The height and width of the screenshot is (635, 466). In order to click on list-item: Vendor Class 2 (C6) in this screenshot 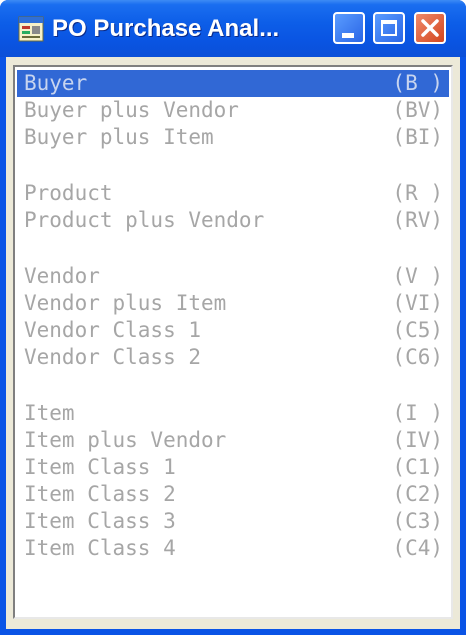, I will do `click(233, 357)`.